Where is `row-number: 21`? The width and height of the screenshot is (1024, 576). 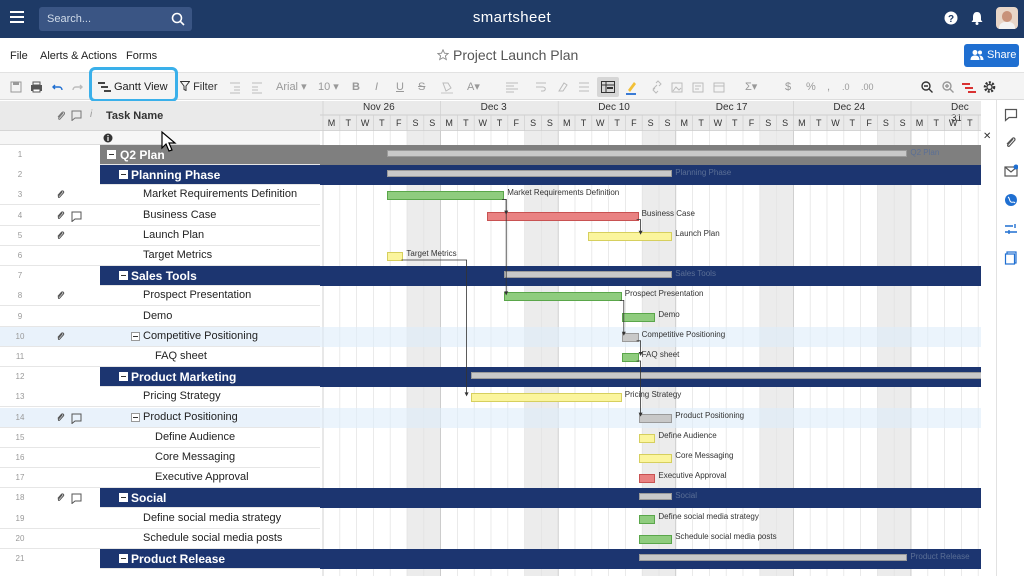
row-number: 21 is located at coordinates (20, 558).